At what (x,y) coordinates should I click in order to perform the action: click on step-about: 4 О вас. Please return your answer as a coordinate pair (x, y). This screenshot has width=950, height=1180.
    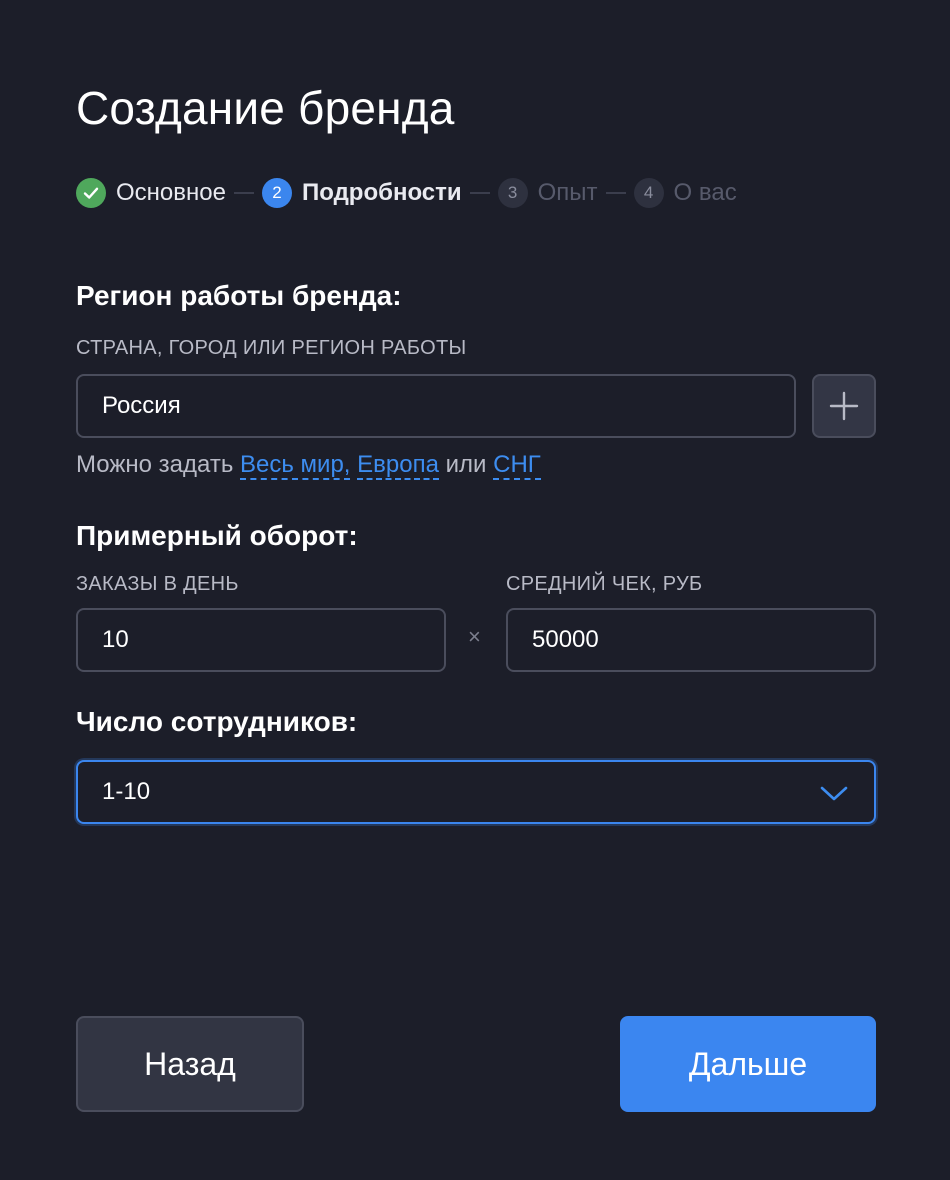
    Looking at the image, I should click on (685, 193).